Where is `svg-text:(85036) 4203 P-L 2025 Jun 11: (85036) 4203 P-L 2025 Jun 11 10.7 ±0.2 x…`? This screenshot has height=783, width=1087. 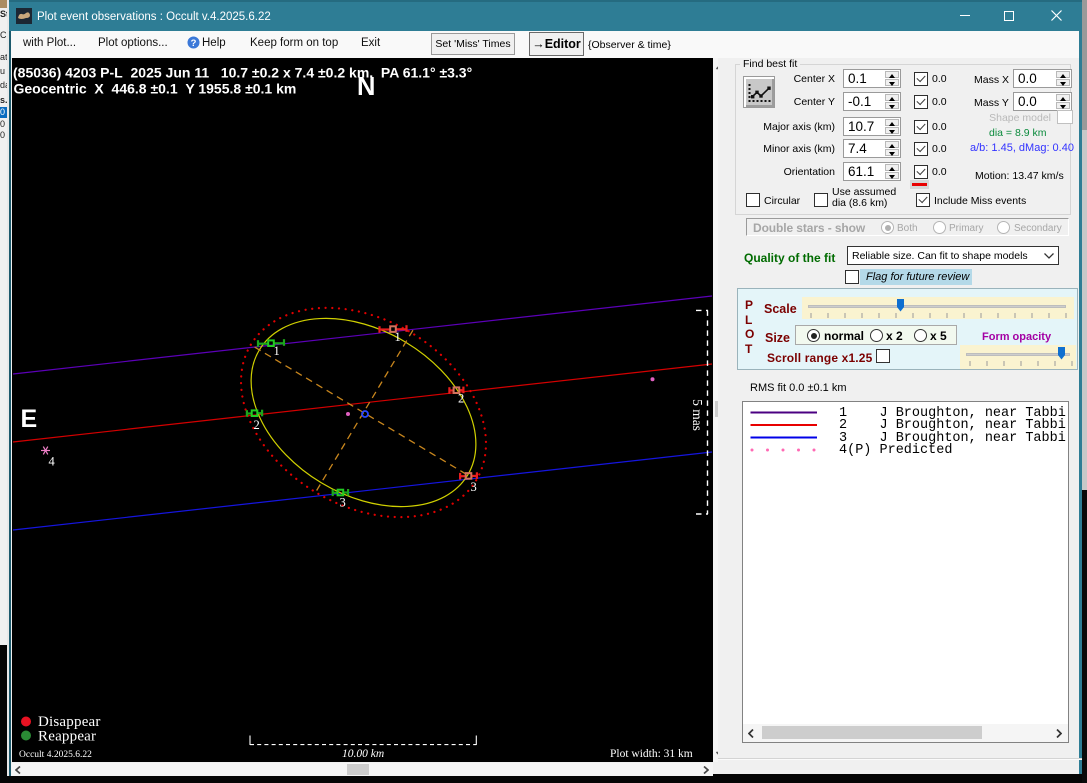 svg-text:(85036) 4203 P-L 2025 Jun 11: (85036) 4203 P-L 2025 Jun 11 10.7 ±0.2 x… is located at coordinates (242, 73).